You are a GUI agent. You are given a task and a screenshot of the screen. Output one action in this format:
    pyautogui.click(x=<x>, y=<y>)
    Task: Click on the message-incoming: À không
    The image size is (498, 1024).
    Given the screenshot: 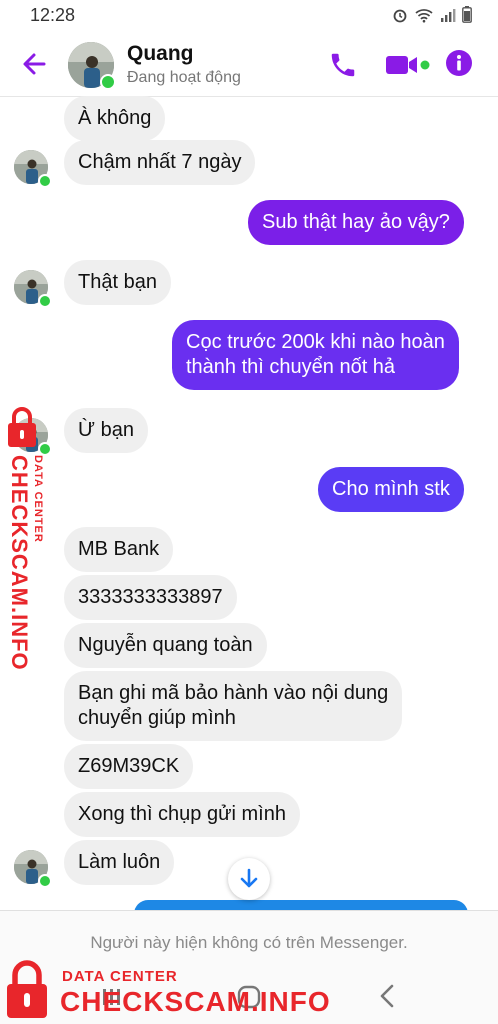 What is the action you would take?
    pyautogui.click(x=115, y=118)
    